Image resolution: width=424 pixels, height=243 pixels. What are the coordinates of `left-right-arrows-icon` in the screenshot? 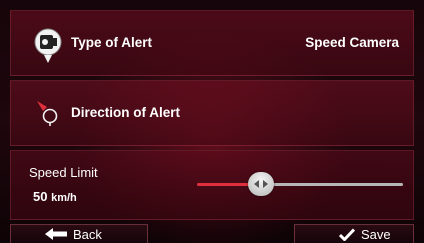 It's located at (261, 184).